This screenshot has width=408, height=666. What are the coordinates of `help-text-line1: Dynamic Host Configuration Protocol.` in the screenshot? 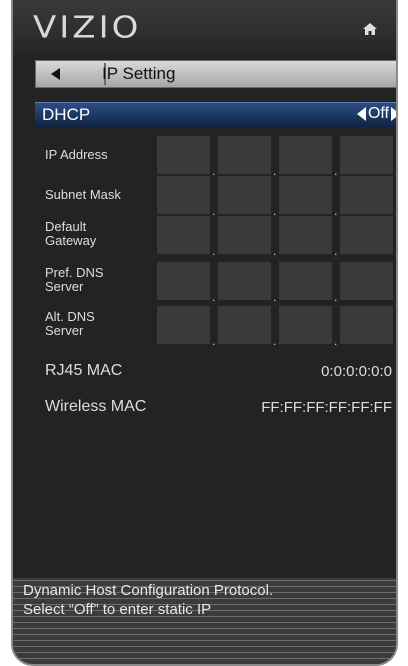 It's located at (148, 590).